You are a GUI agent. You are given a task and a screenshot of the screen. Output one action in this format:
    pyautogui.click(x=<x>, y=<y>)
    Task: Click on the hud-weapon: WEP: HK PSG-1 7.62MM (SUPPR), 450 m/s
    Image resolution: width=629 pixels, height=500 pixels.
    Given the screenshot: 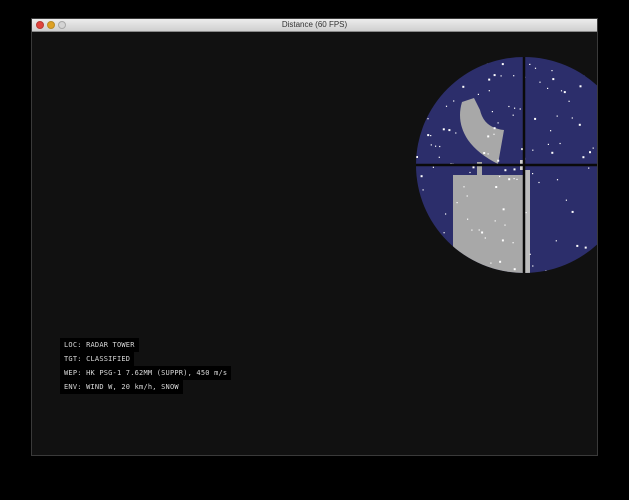 What is the action you would take?
    pyautogui.click(x=146, y=373)
    